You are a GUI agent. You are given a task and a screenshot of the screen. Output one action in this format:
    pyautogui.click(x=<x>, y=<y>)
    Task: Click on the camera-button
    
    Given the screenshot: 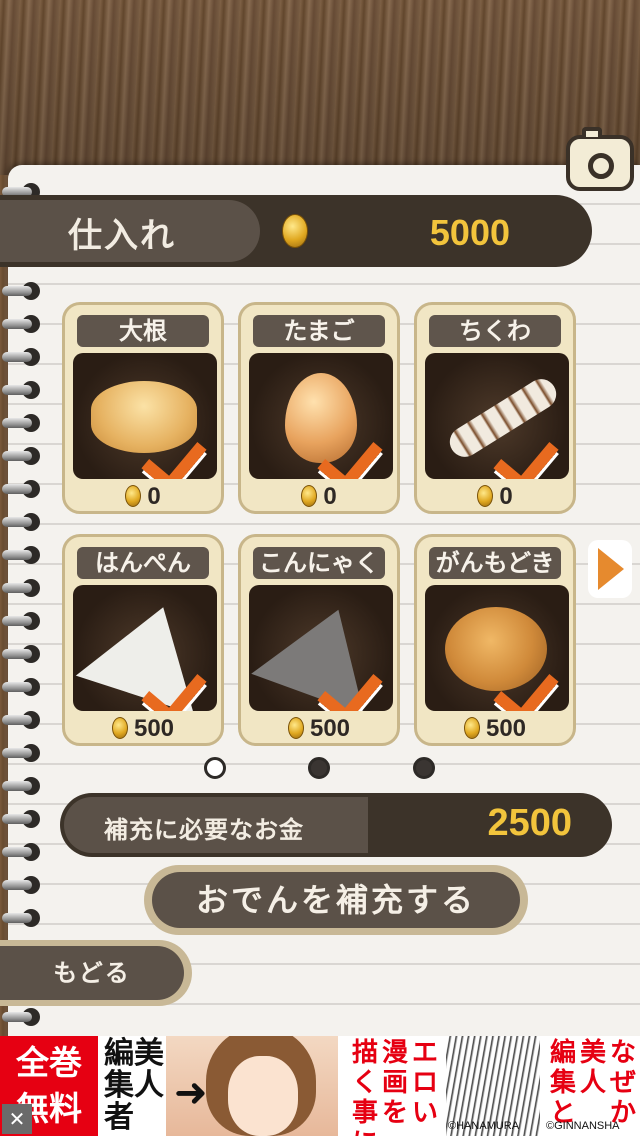 What is the action you would take?
    pyautogui.click(x=600, y=159)
    